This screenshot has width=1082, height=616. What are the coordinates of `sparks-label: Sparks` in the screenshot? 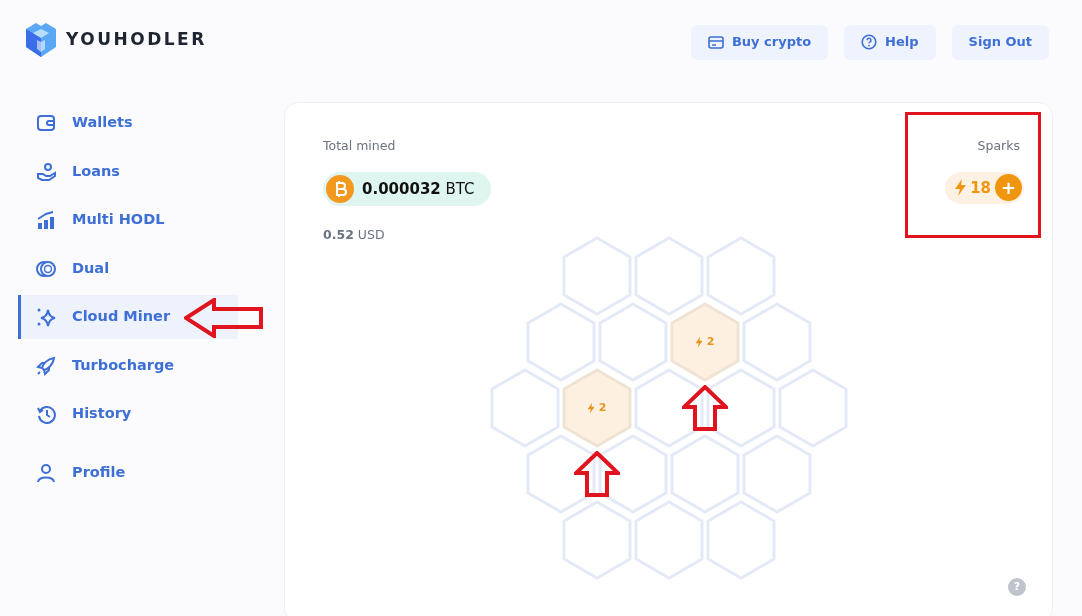 It's located at (998, 146).